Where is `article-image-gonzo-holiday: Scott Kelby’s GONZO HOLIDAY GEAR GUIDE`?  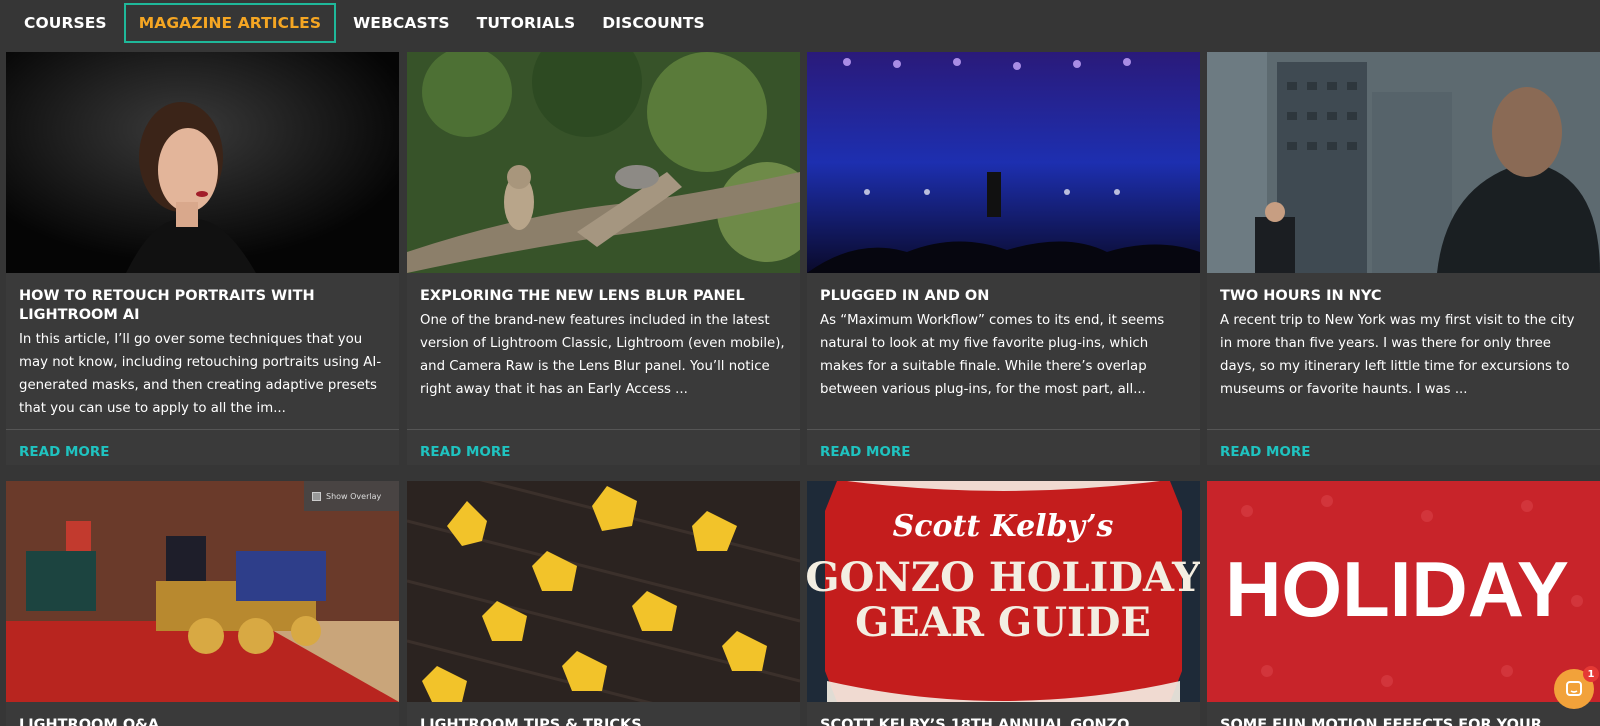
article-image-gonzo-holiday: Scott Kelby’s GONZO HOLIDAY GEAR GUIDE is located at coordinates (1003, 591).